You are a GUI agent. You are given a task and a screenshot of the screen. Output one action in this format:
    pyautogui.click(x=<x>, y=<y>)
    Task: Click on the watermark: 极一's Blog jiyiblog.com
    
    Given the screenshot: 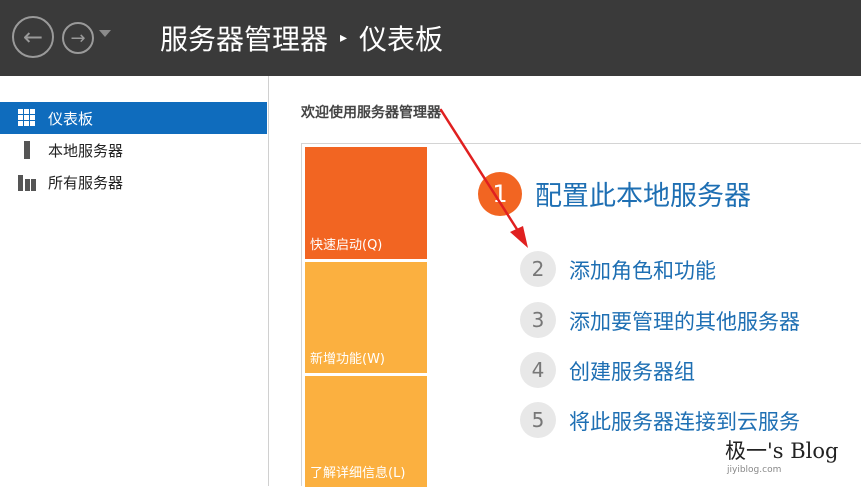 What is the action you would take?
    pyautogui.click(x=781, y=455)
    